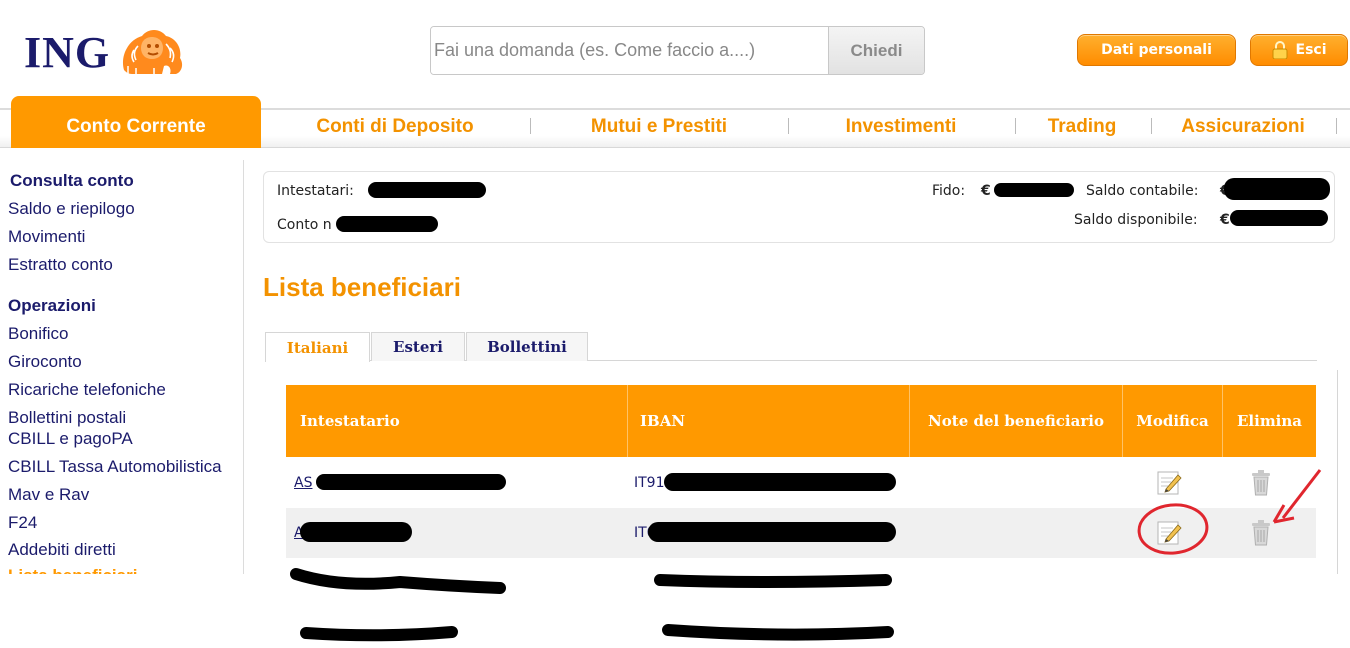 This screenshot has height=648, width=1350. Describe the element at coordinates (1311, 50) in the screenshot. I see `logout-label: Esci` at that location.